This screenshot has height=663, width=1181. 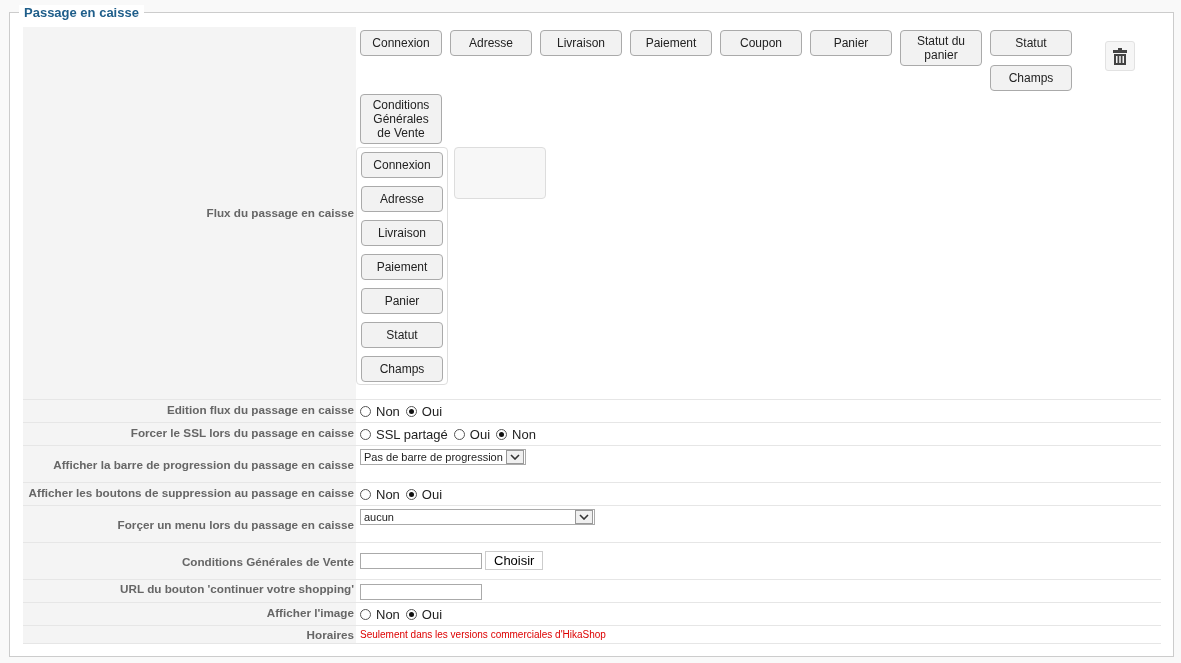 What do you see at coordinates (189, 561) in the screenshot?
I see `field-label: Conditions Générales de Vente` at bounding box center [189, 561].